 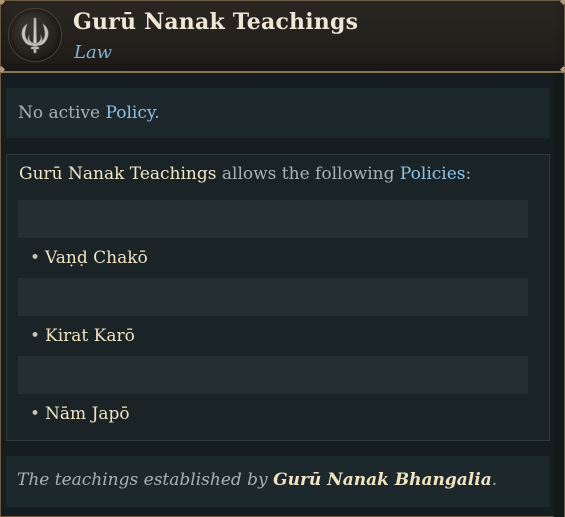 What do you see at coordinates (157, 113) in the screenshot?
I see `active-policy-suffix: .` at bounding box center [157, 113].